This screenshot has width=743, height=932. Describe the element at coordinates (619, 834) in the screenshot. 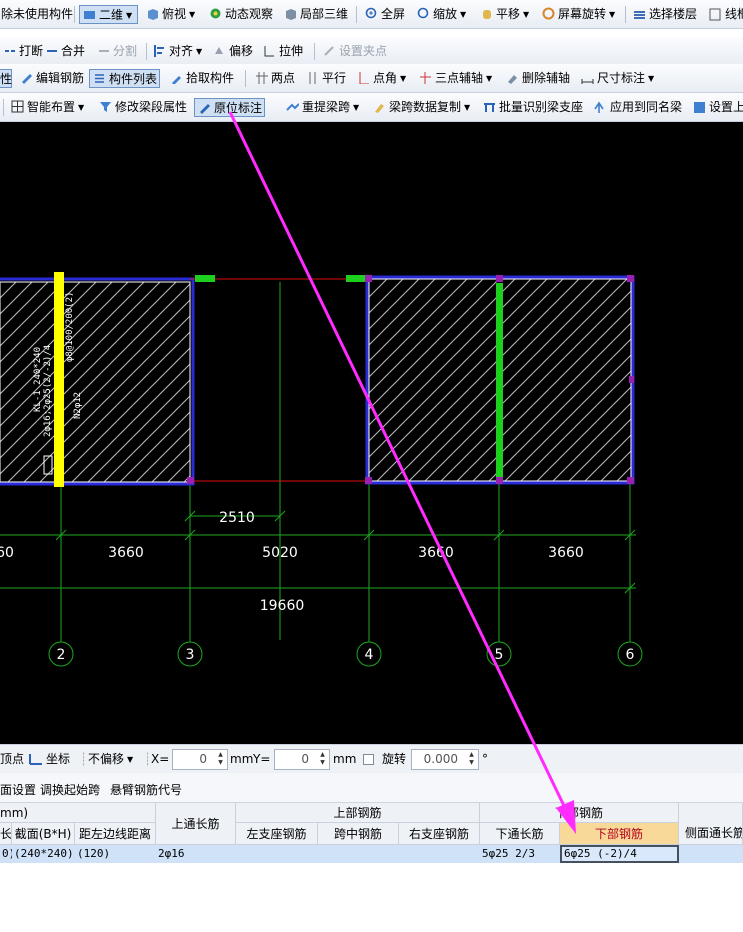

I see `header-cell-selected: 下部钢筋` at that location.